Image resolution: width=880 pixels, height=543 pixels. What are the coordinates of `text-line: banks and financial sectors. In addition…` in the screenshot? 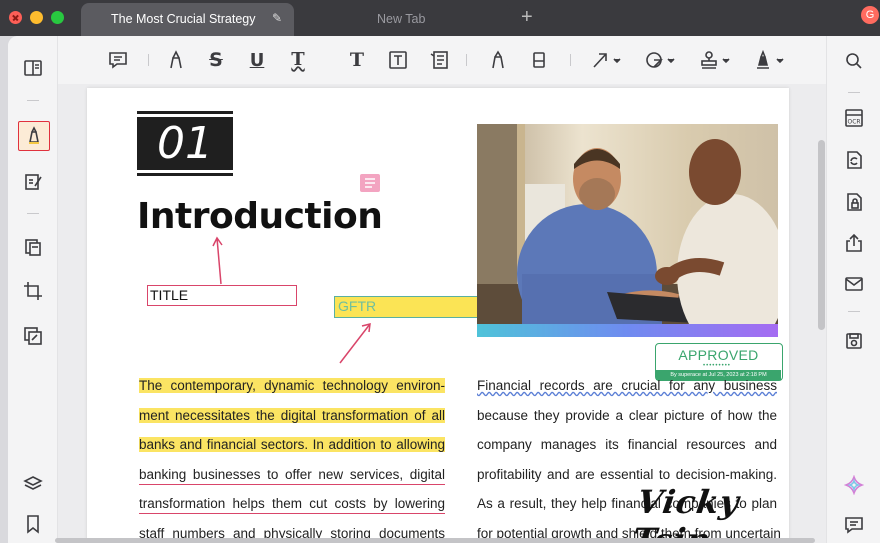 It's located at (292, 445).